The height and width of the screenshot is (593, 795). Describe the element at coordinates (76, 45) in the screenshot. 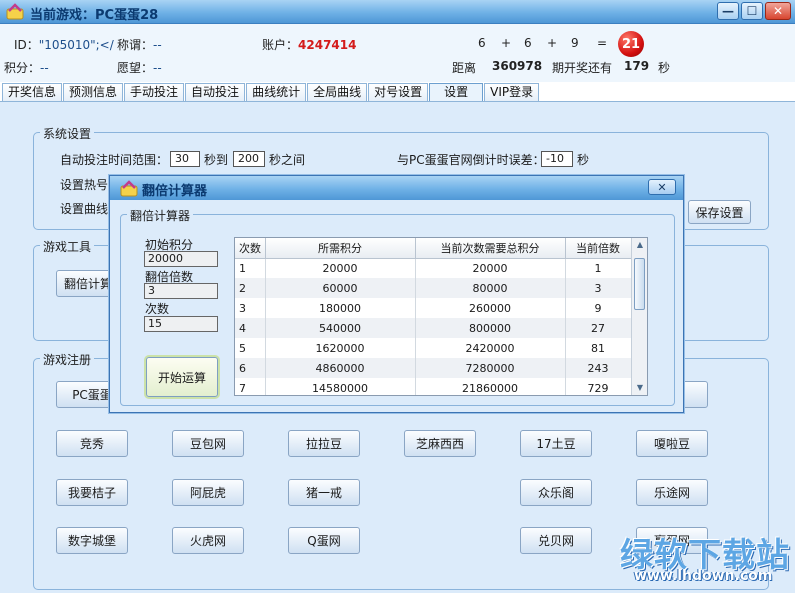

I see `id-value: "105010";</` at that location.